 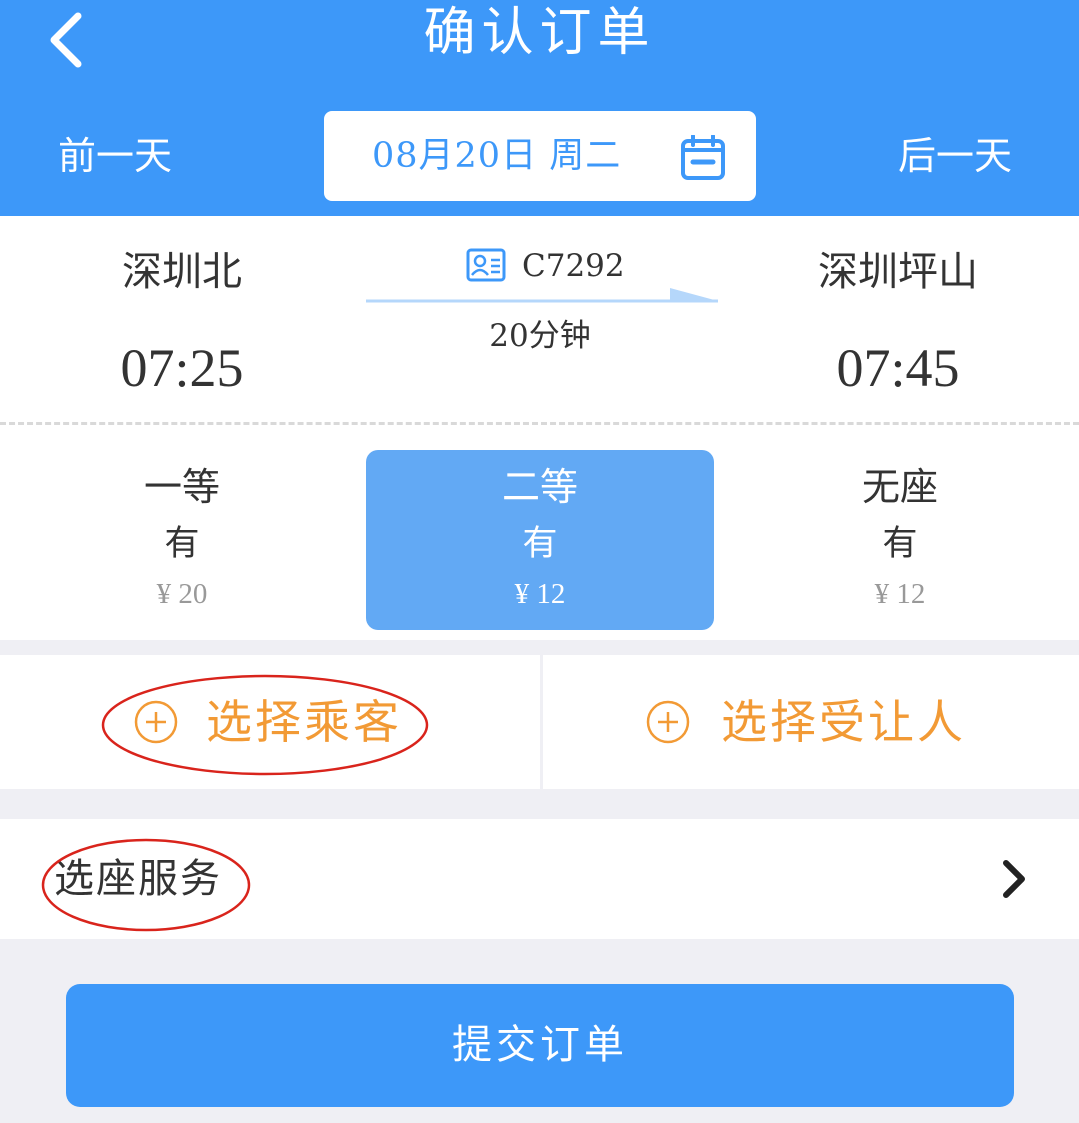 What do you see at coordinates (182, 594) in the screenshot?
I see `seat-price: ¥ 20` at bounding box center [182, 594].